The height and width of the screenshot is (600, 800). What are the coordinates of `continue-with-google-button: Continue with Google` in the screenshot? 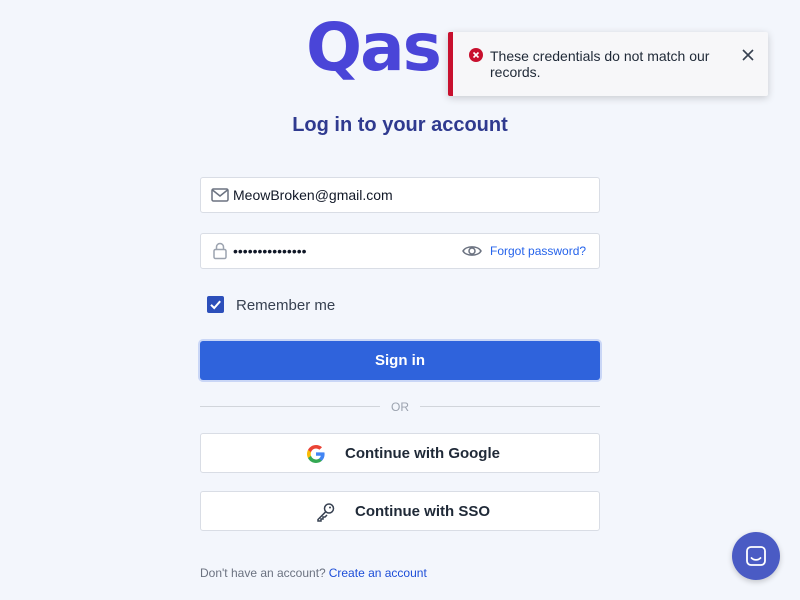 It's located at (400, 453).